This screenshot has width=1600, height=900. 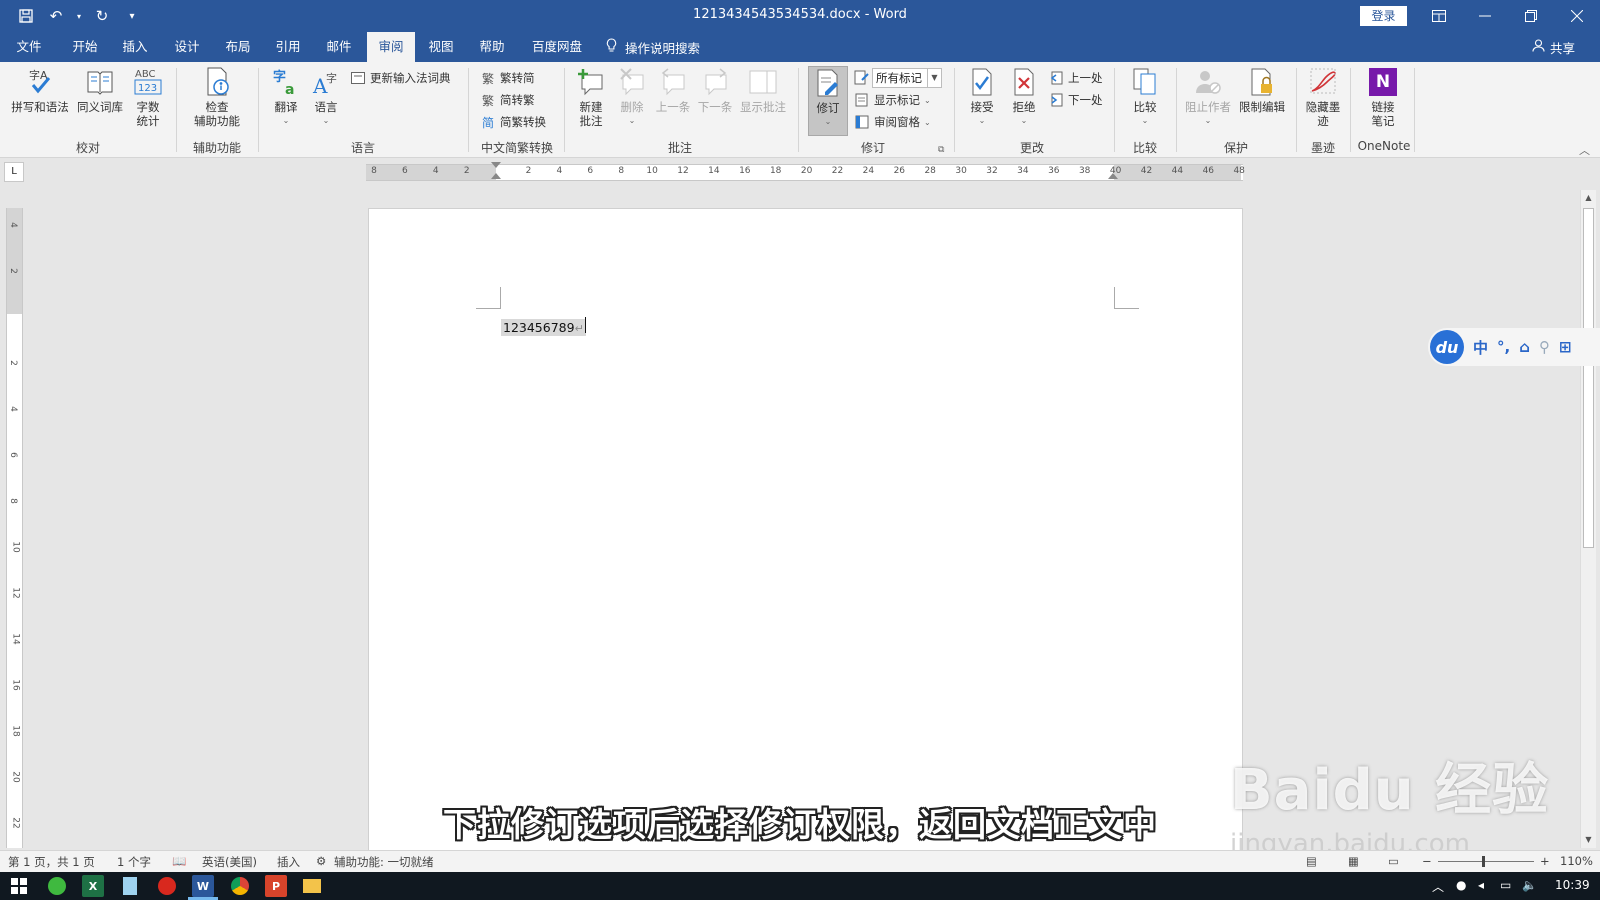 What do you see at coordinates (187, 47) in the screenshot?
I see `tab-design: 设计` at bounding box center [187, 47].